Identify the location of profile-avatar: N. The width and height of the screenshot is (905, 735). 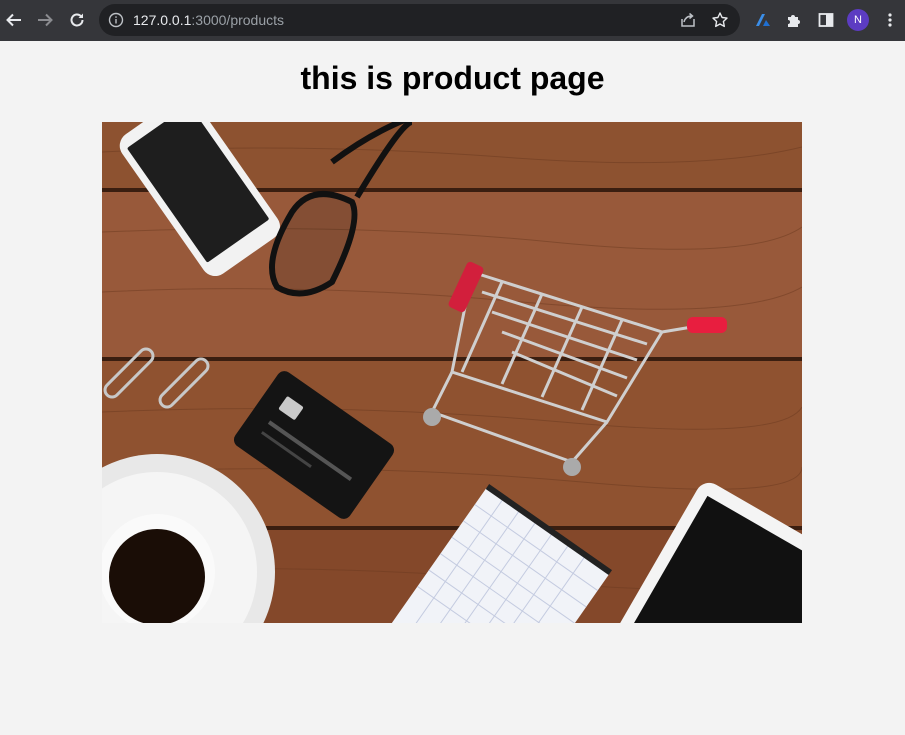
(858, 20).